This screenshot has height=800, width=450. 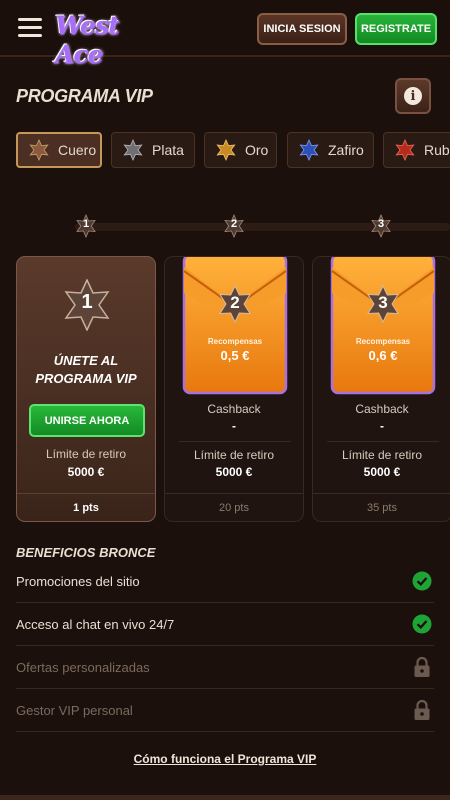 What do you see at coordinates (78, 581) in the screenshot?
I see `benefit-label: Promociones del sitio` at bounding box center [78, 581].